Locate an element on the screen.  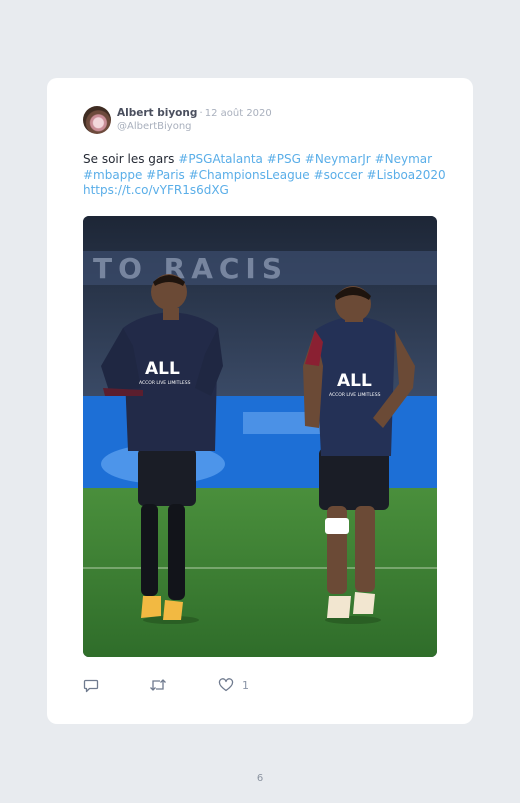
retweet-icon is located at coordinates (158, 685).